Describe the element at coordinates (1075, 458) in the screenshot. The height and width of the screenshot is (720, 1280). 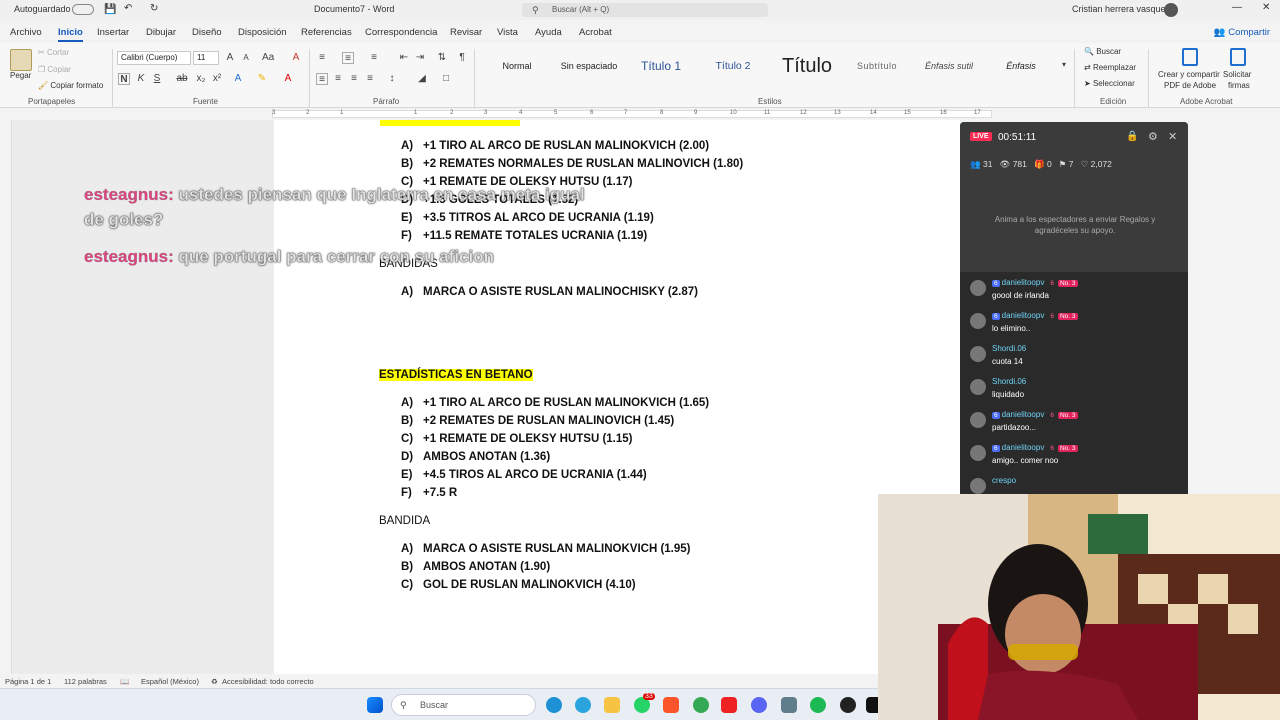
I see `chat-message: 6 danielitoopv 6 No. 3 amigo.. comer noo` at that location.